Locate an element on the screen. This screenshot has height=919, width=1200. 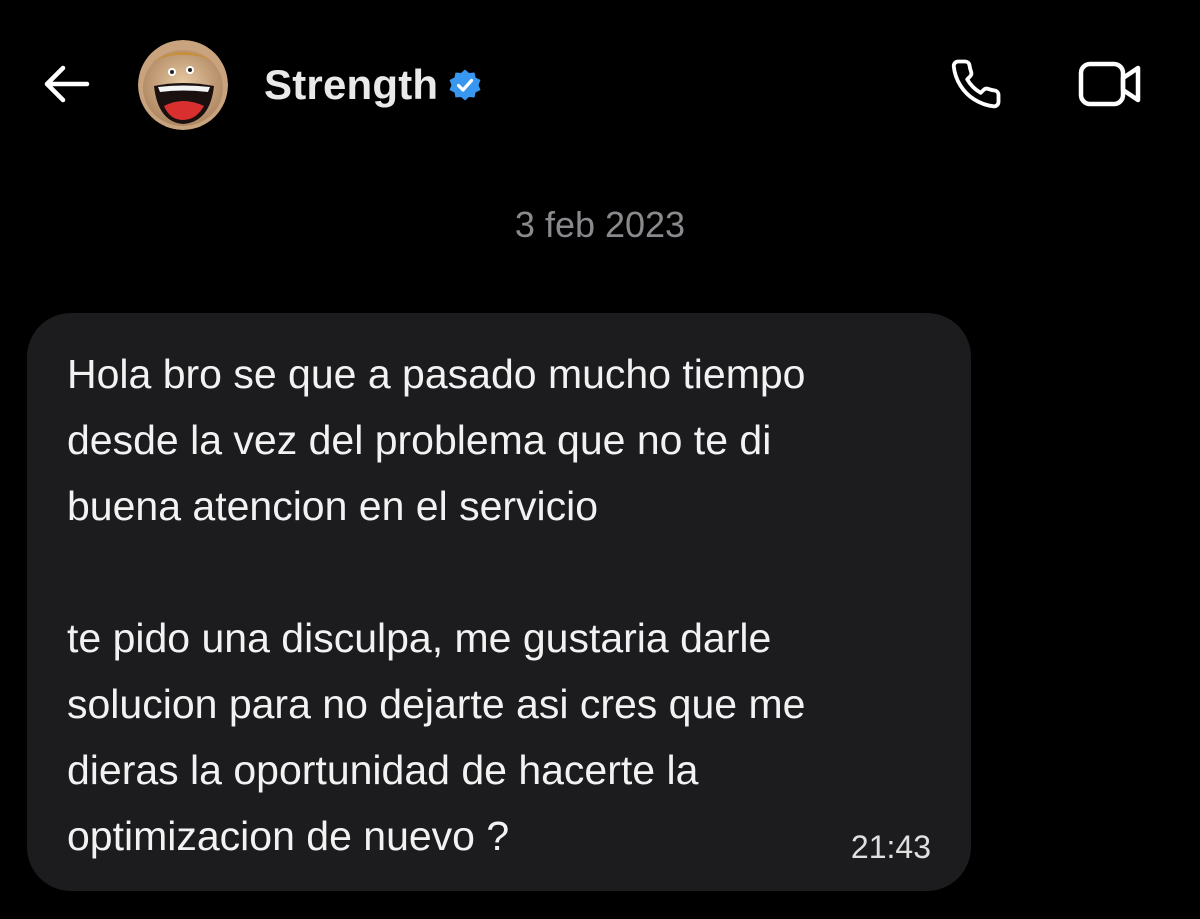
arrow-left-icon is located at coordinates (67, 84).